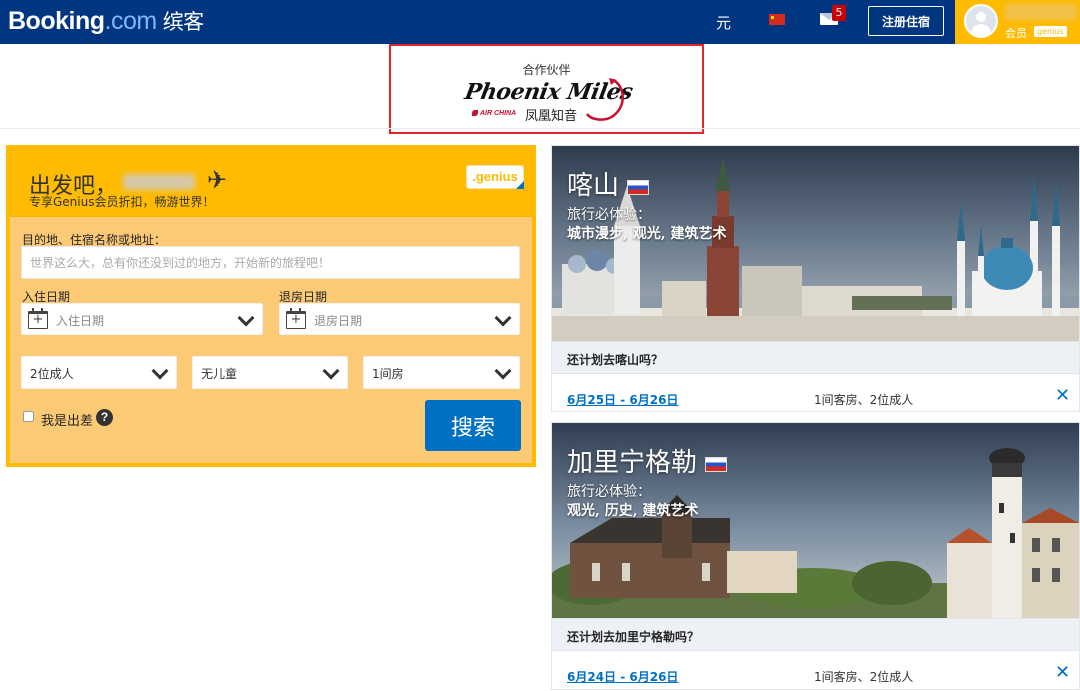  I want to click on search-button: 搜索, so click(473, 425).